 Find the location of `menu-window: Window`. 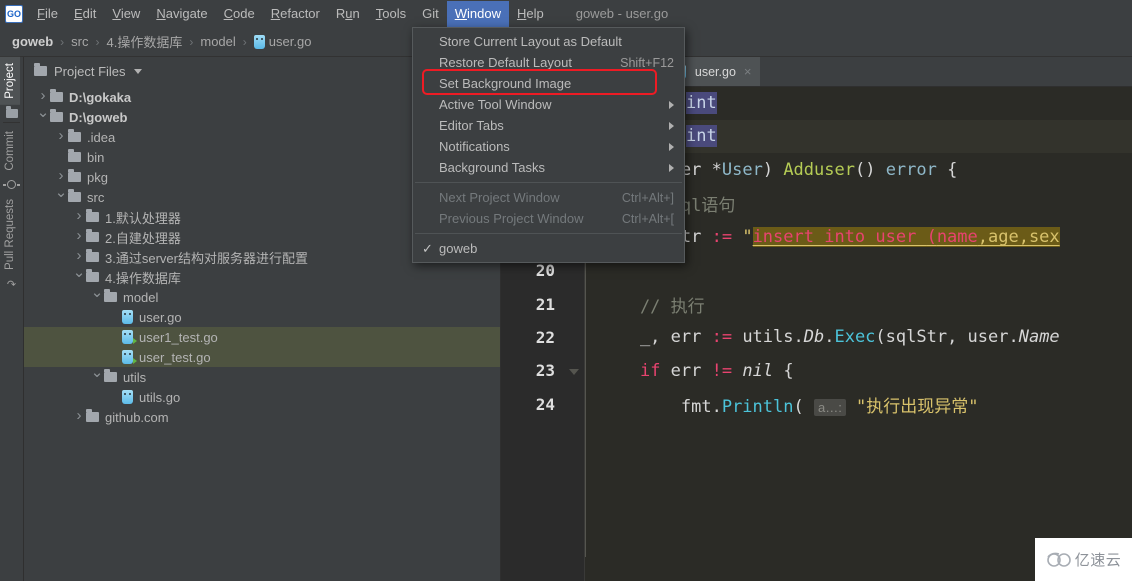

menu-window: Window is located at coordinates (477, 13).